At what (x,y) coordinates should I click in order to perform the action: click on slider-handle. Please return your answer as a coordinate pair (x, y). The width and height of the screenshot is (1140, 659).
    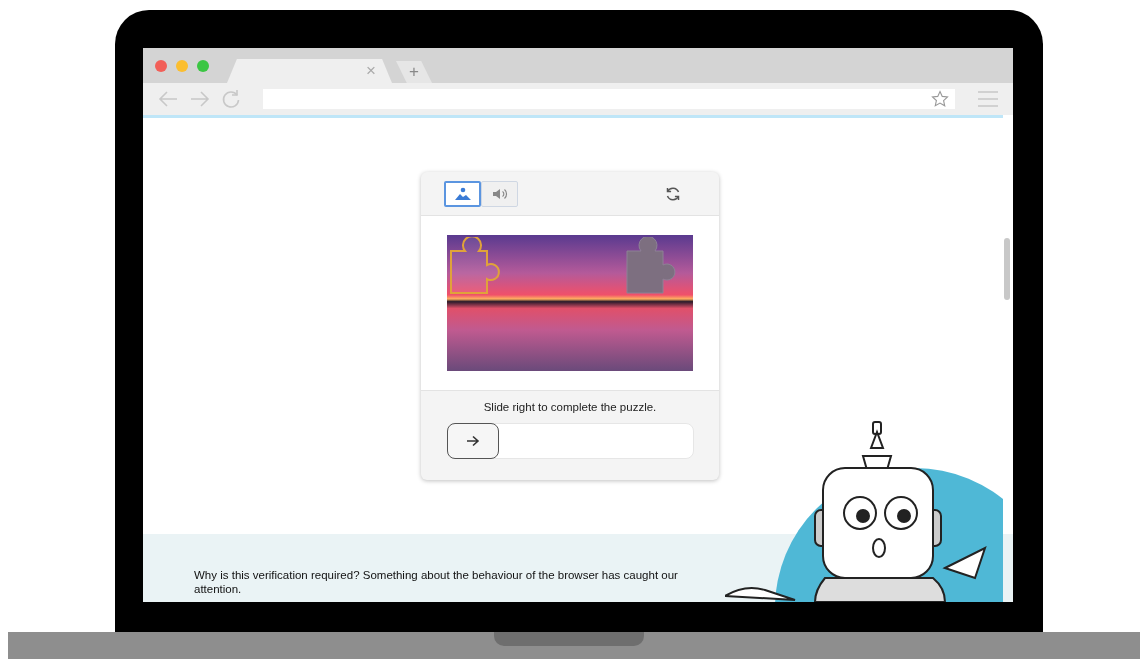
    Looking at the image, I should click on (472, 441).